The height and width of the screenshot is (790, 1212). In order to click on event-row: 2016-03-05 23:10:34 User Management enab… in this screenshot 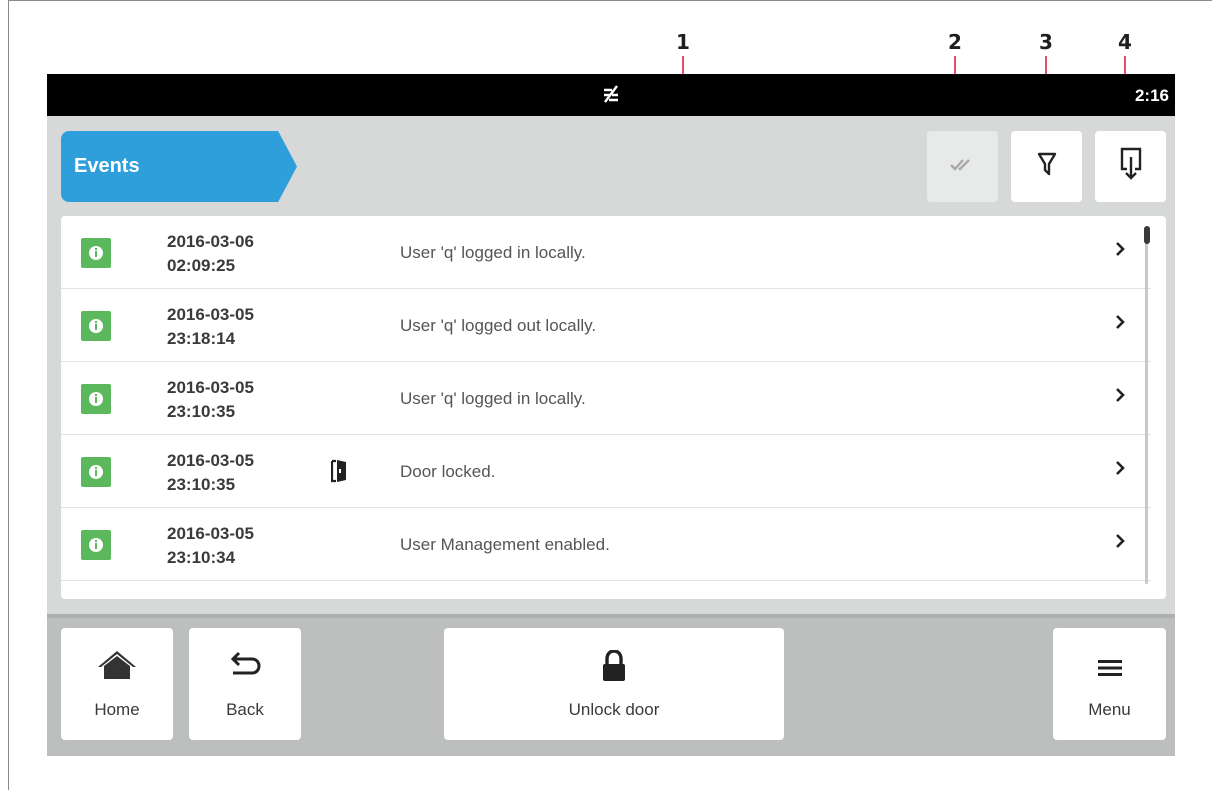, I will do `click(606, 544)`.